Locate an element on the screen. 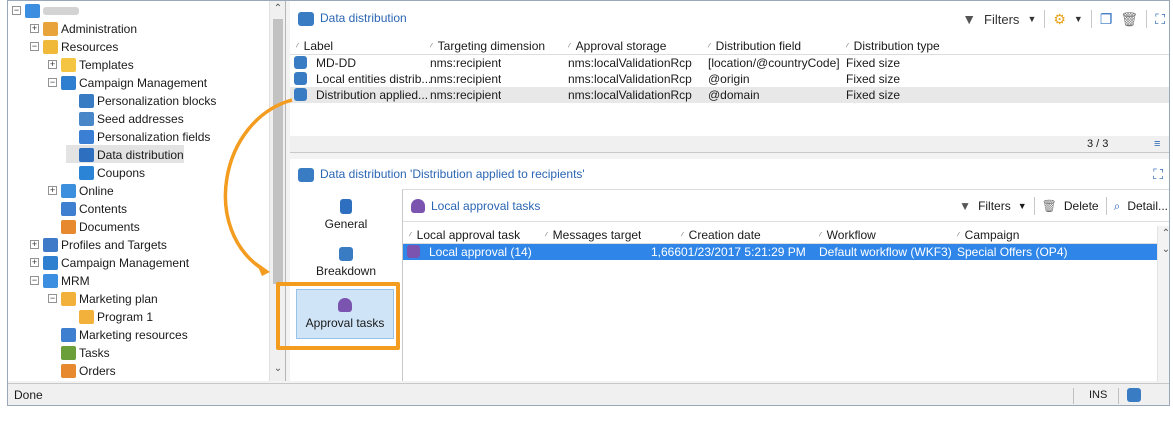  tasks-scrollbar: ⌃ ⌄ is located at coordinates (1163, 304).